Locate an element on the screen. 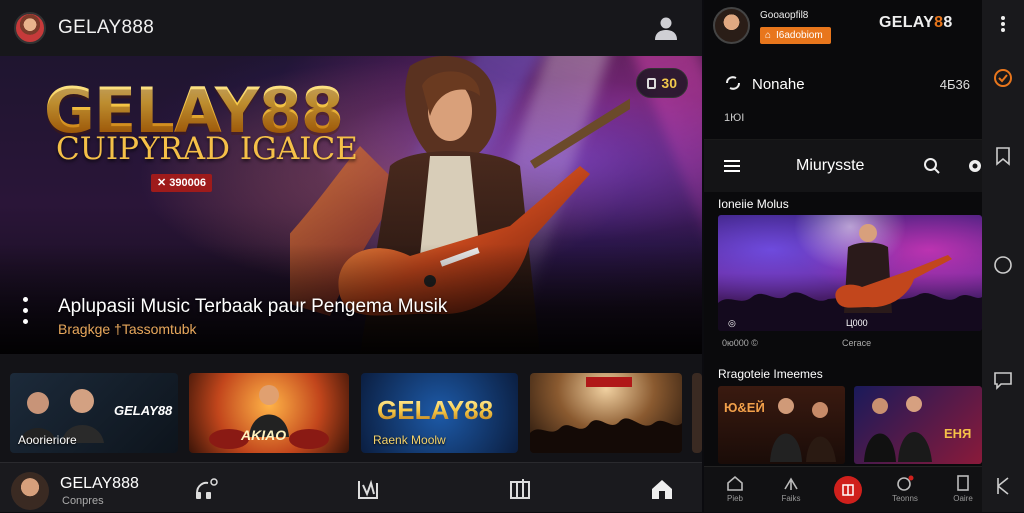 This screenshot has width=1024, height=513. thumbnail-tag is located at coordinates (609, 382).